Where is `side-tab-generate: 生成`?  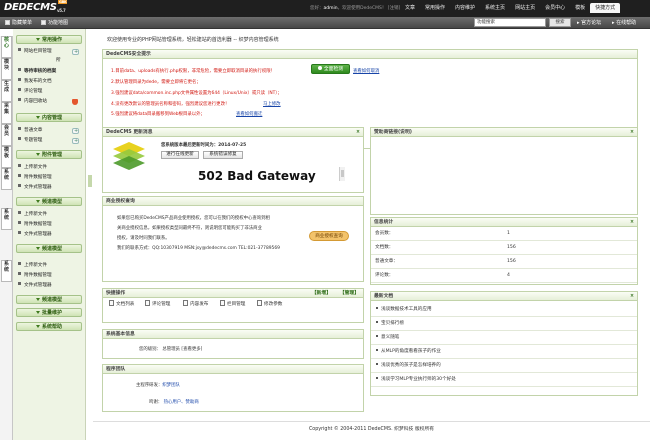 side-tab-generate: 生成 is located at coordinates (6, 91).